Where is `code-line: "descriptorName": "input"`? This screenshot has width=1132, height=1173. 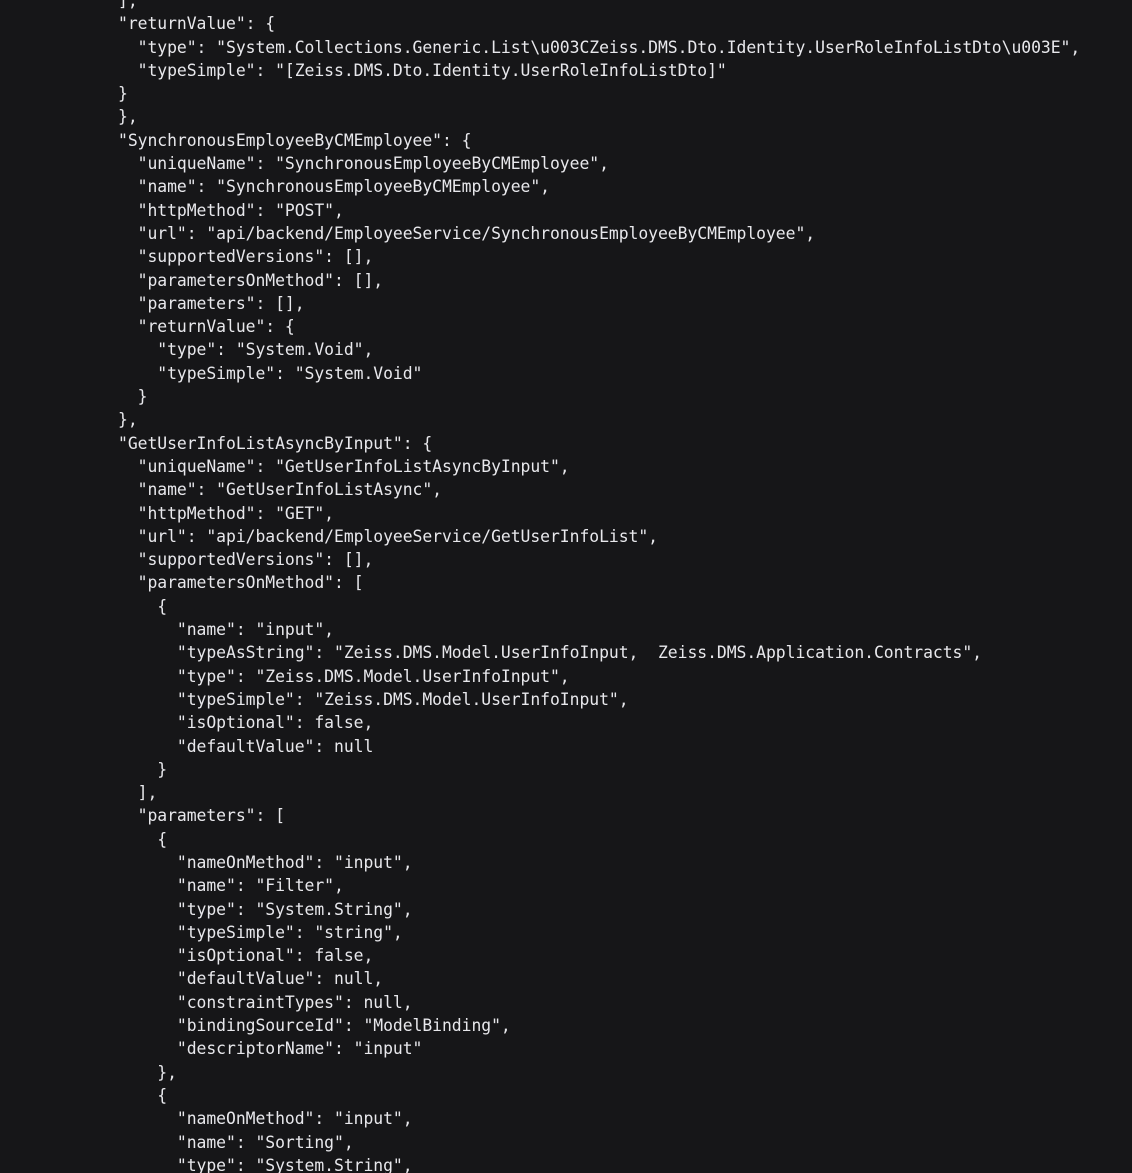
code-line: "descriptorName": "input" is located at coordinates (270, 1049).